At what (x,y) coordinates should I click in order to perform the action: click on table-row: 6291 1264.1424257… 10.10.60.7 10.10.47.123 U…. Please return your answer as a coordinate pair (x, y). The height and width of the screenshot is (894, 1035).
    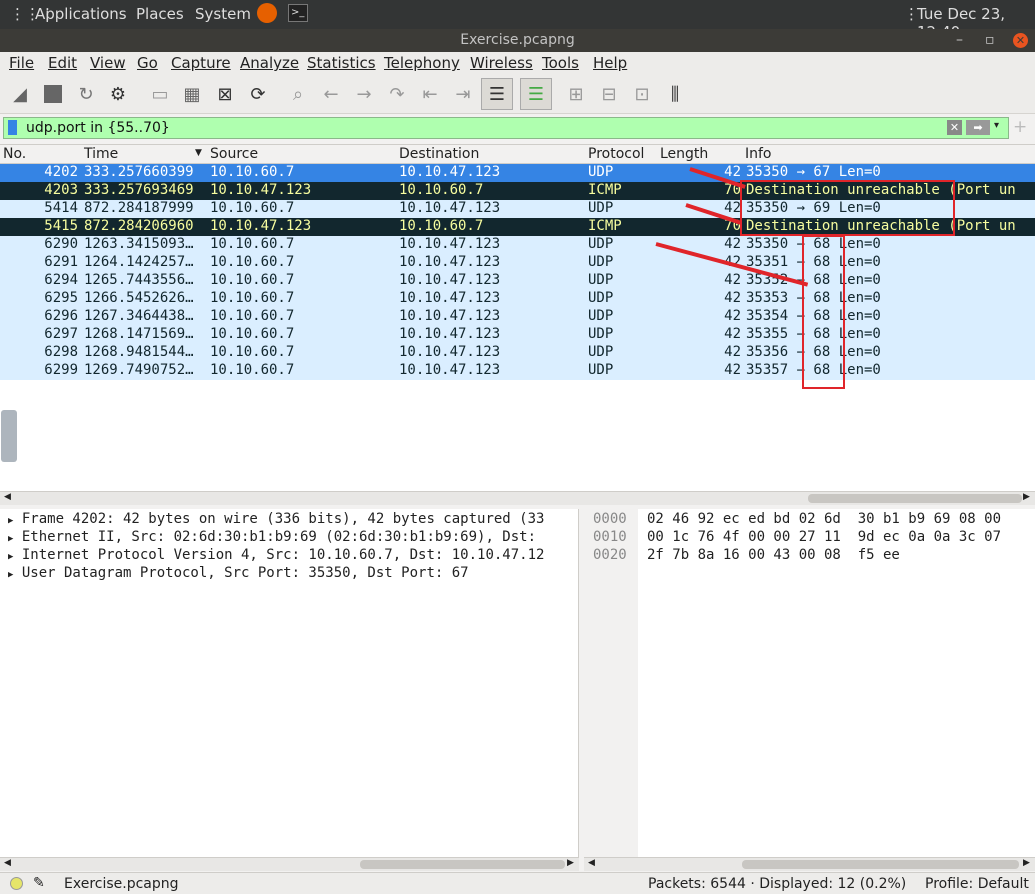
    Looking at the image, I should click on (517, 263).